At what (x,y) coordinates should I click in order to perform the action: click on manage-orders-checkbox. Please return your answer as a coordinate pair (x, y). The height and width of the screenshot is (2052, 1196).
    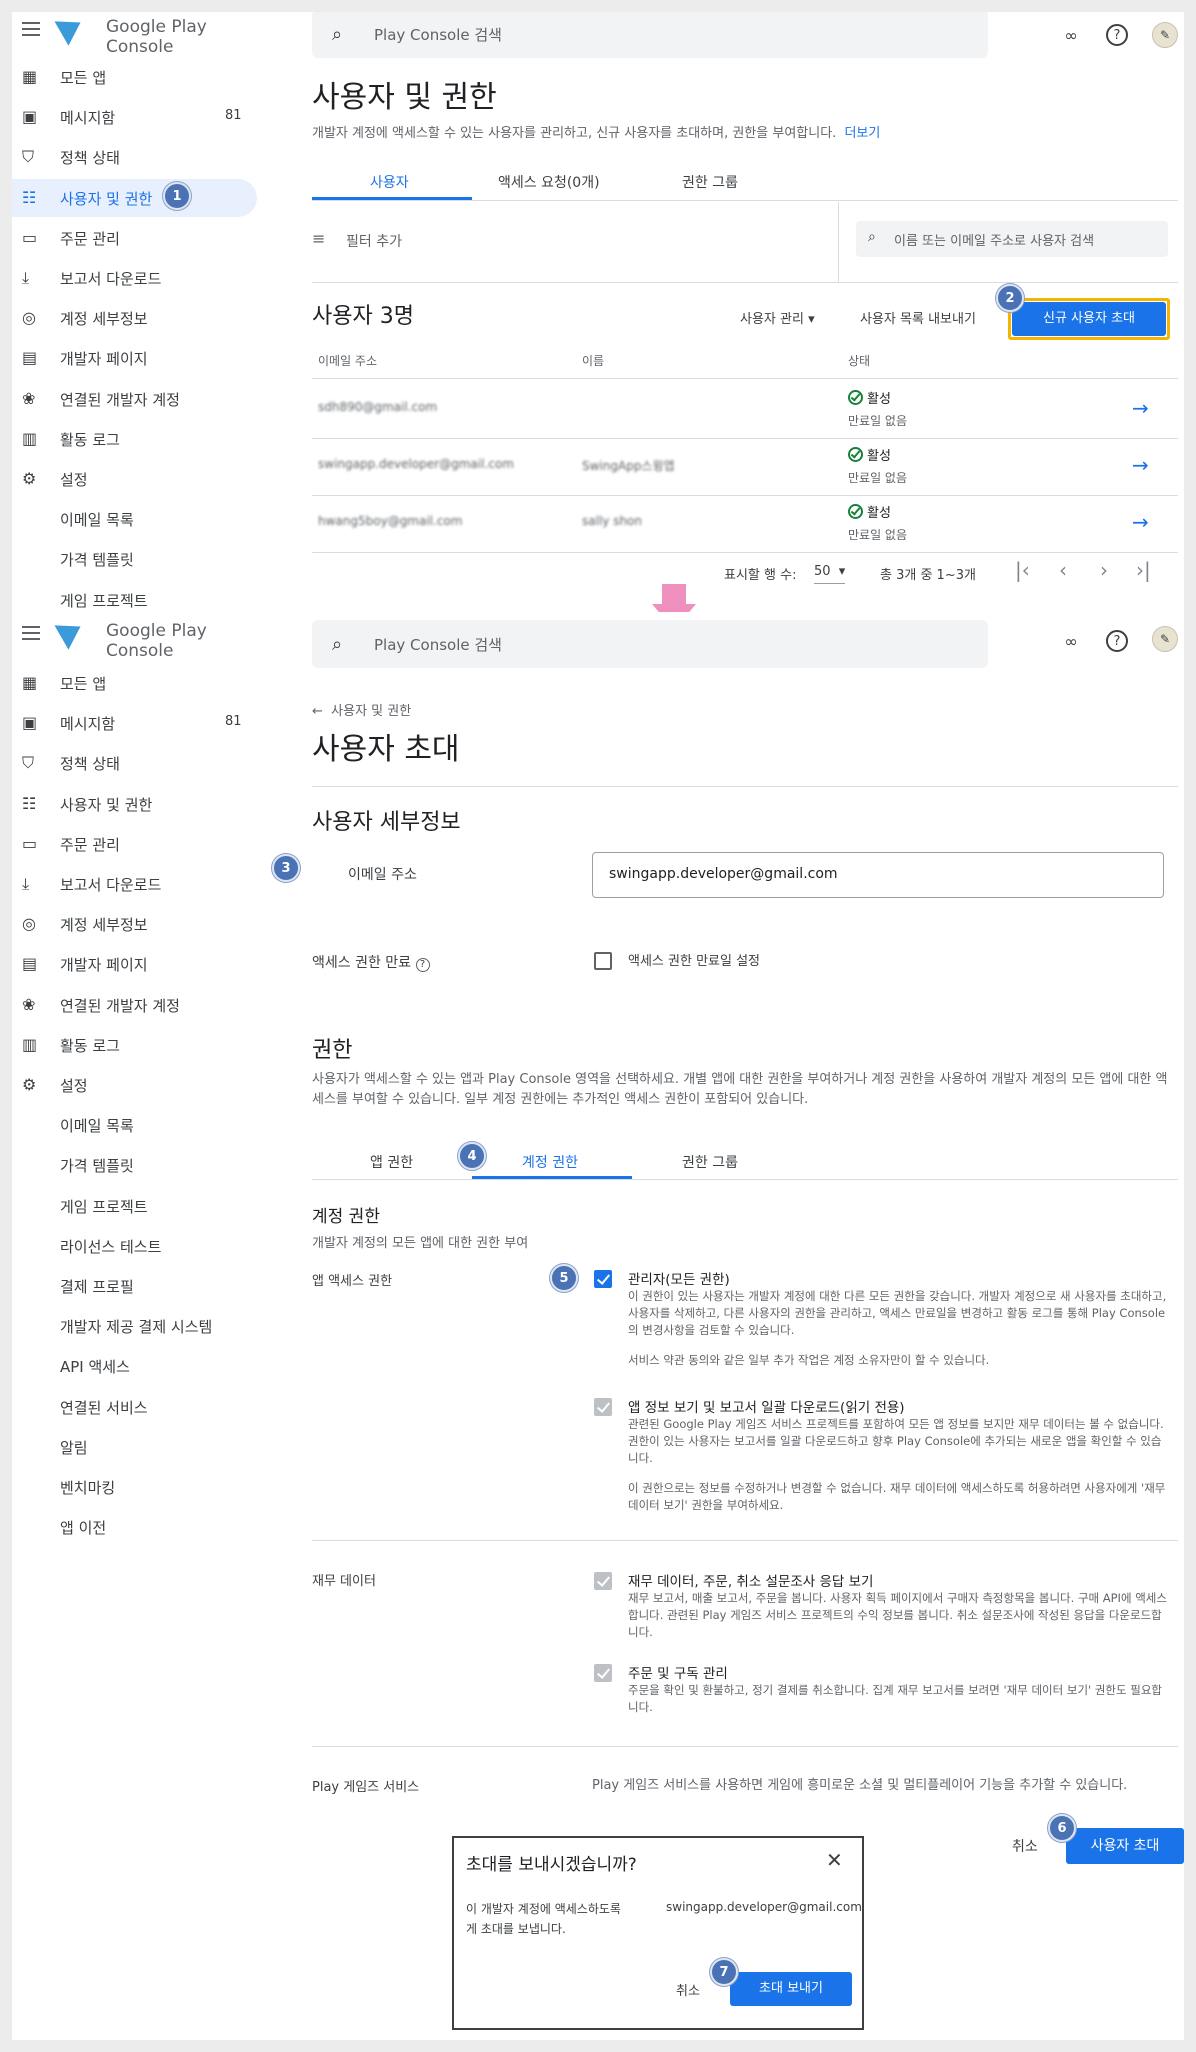
    Looking at the image, I should click on (603, 1673).